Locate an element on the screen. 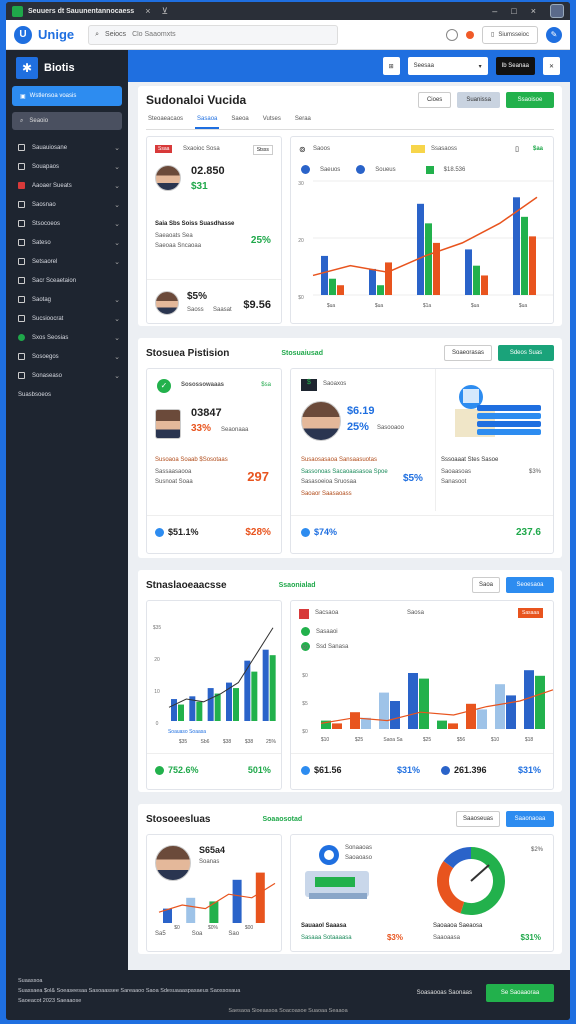 The height and width of the screenshot is (1024, 576). summary-head: Sonaaoas is located at coordinates (358, 848).